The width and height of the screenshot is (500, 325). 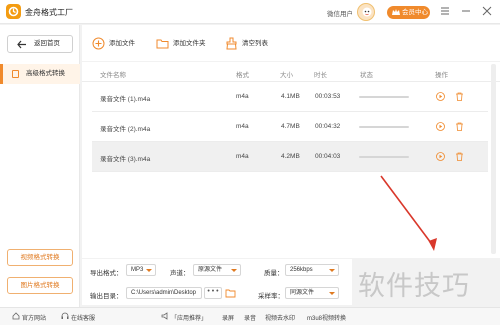 What do you see at coordinates (328, 96) in the screenshot?
I see `file-duration: 00:03:53` at bounding box center [328, 96].